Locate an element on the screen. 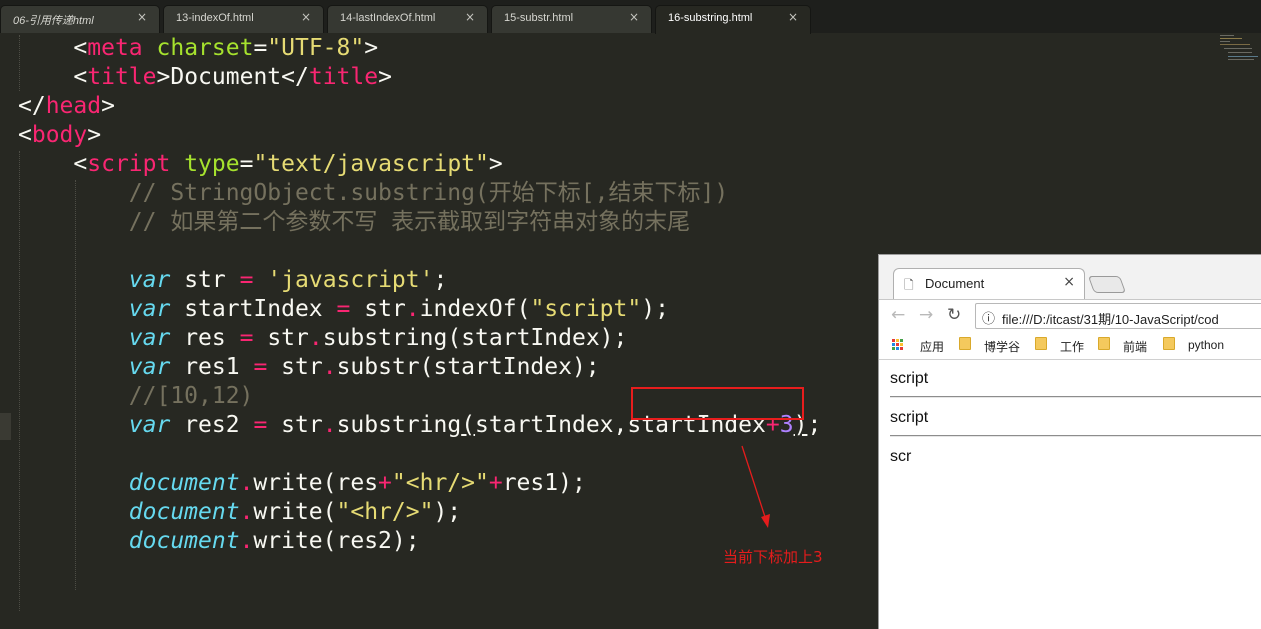 This screenshot has width=1261, height=629. tab-15-substr: 15-substr.html × is located at coordinates (571, 19).